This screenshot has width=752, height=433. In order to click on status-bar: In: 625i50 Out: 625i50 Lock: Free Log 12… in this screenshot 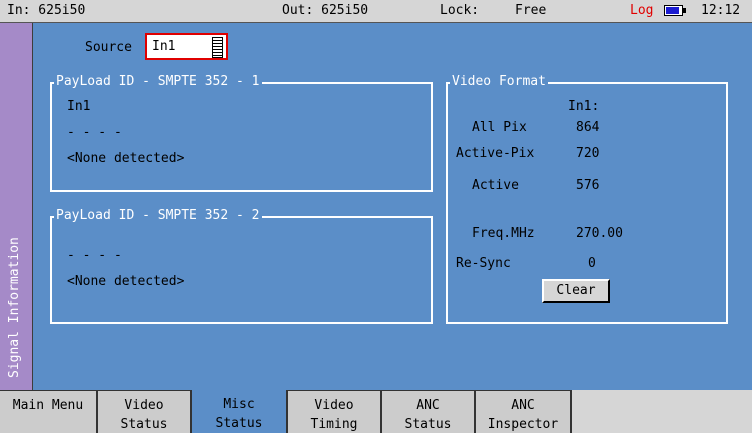, I will do `click(376, 11)`.